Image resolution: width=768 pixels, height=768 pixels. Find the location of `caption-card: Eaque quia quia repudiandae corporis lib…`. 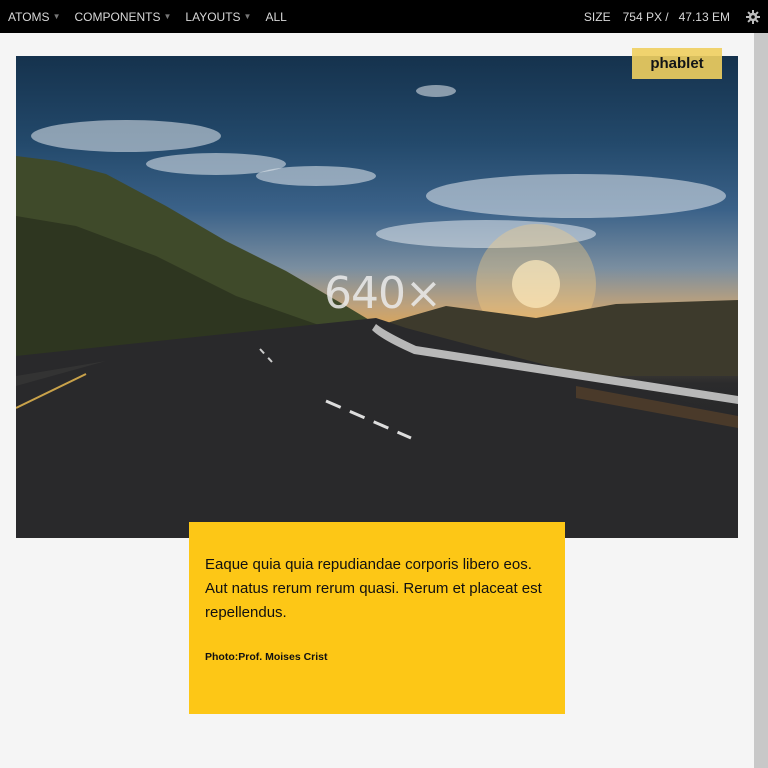

caption-card: Eaque quia quia repudiandae corporis lib… is located at coordinates (377, 618).